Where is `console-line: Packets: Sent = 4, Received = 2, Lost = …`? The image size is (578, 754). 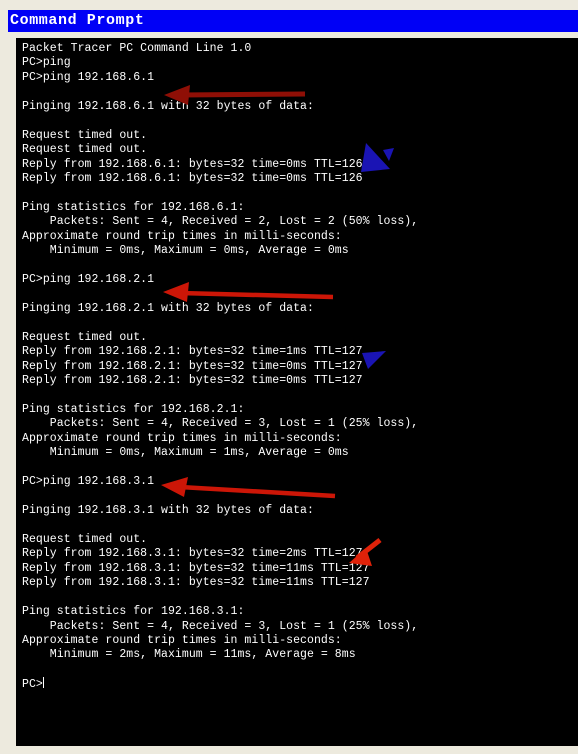 console-line: Packets: Sent = 4, Received = 2, Lost = … is located at coordinates (220, 222).